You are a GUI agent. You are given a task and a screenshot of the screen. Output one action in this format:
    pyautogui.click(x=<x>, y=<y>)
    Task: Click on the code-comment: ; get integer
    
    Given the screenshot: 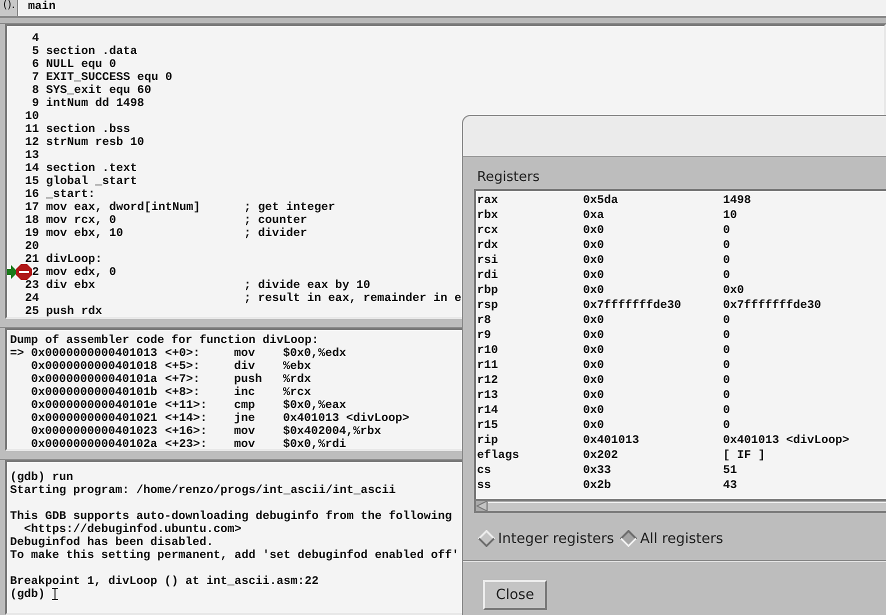 What is the action you would take?
    pyautogui.click(x=290, y=207)
    